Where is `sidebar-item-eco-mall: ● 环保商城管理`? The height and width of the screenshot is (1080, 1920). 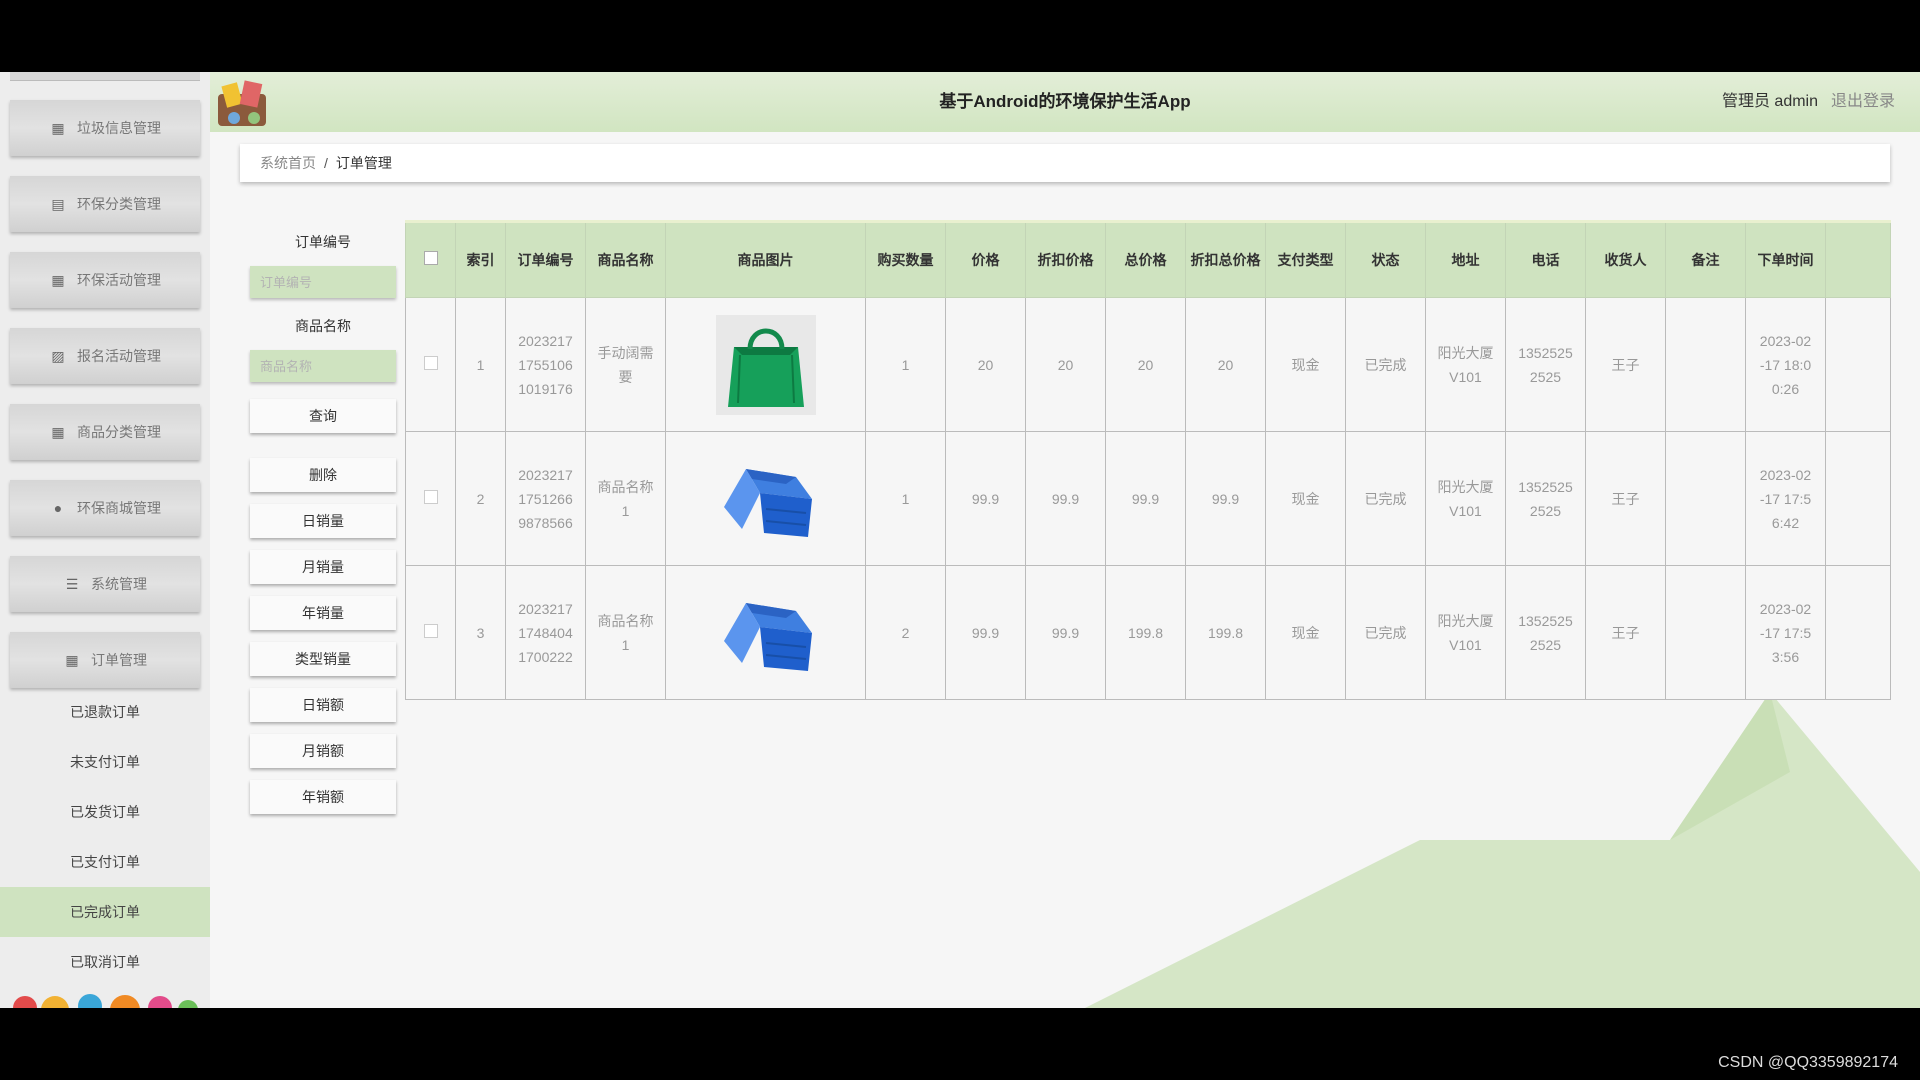
sidebar-item-eco-mall: ● 环保商城管理 is located at coordinates (105, 508).